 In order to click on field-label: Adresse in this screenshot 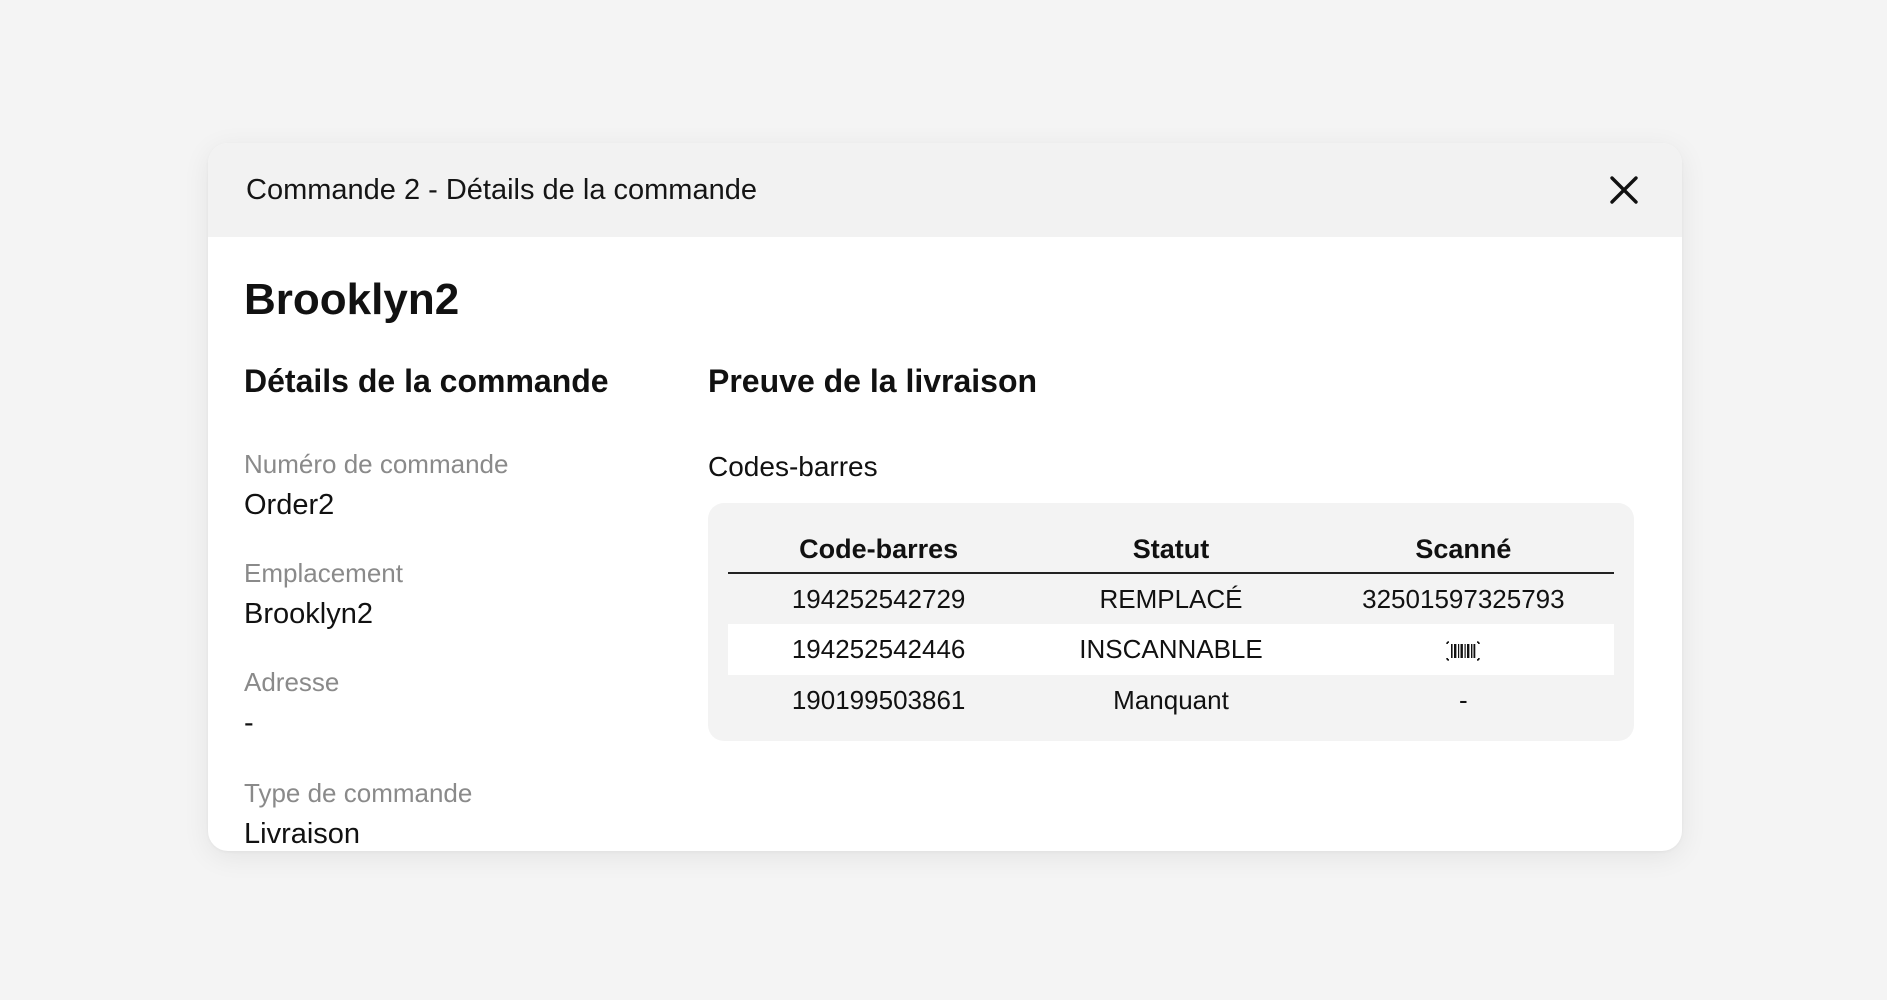, I will do `click(292, 682)`.